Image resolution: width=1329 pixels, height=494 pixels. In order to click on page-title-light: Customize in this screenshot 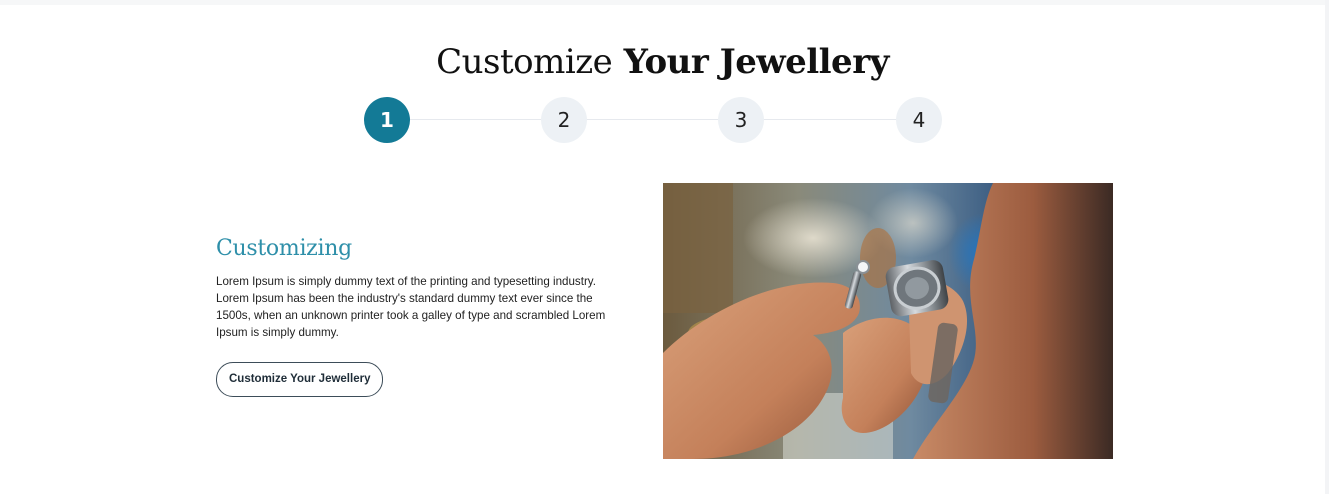, I will do `click(524, 61)`.